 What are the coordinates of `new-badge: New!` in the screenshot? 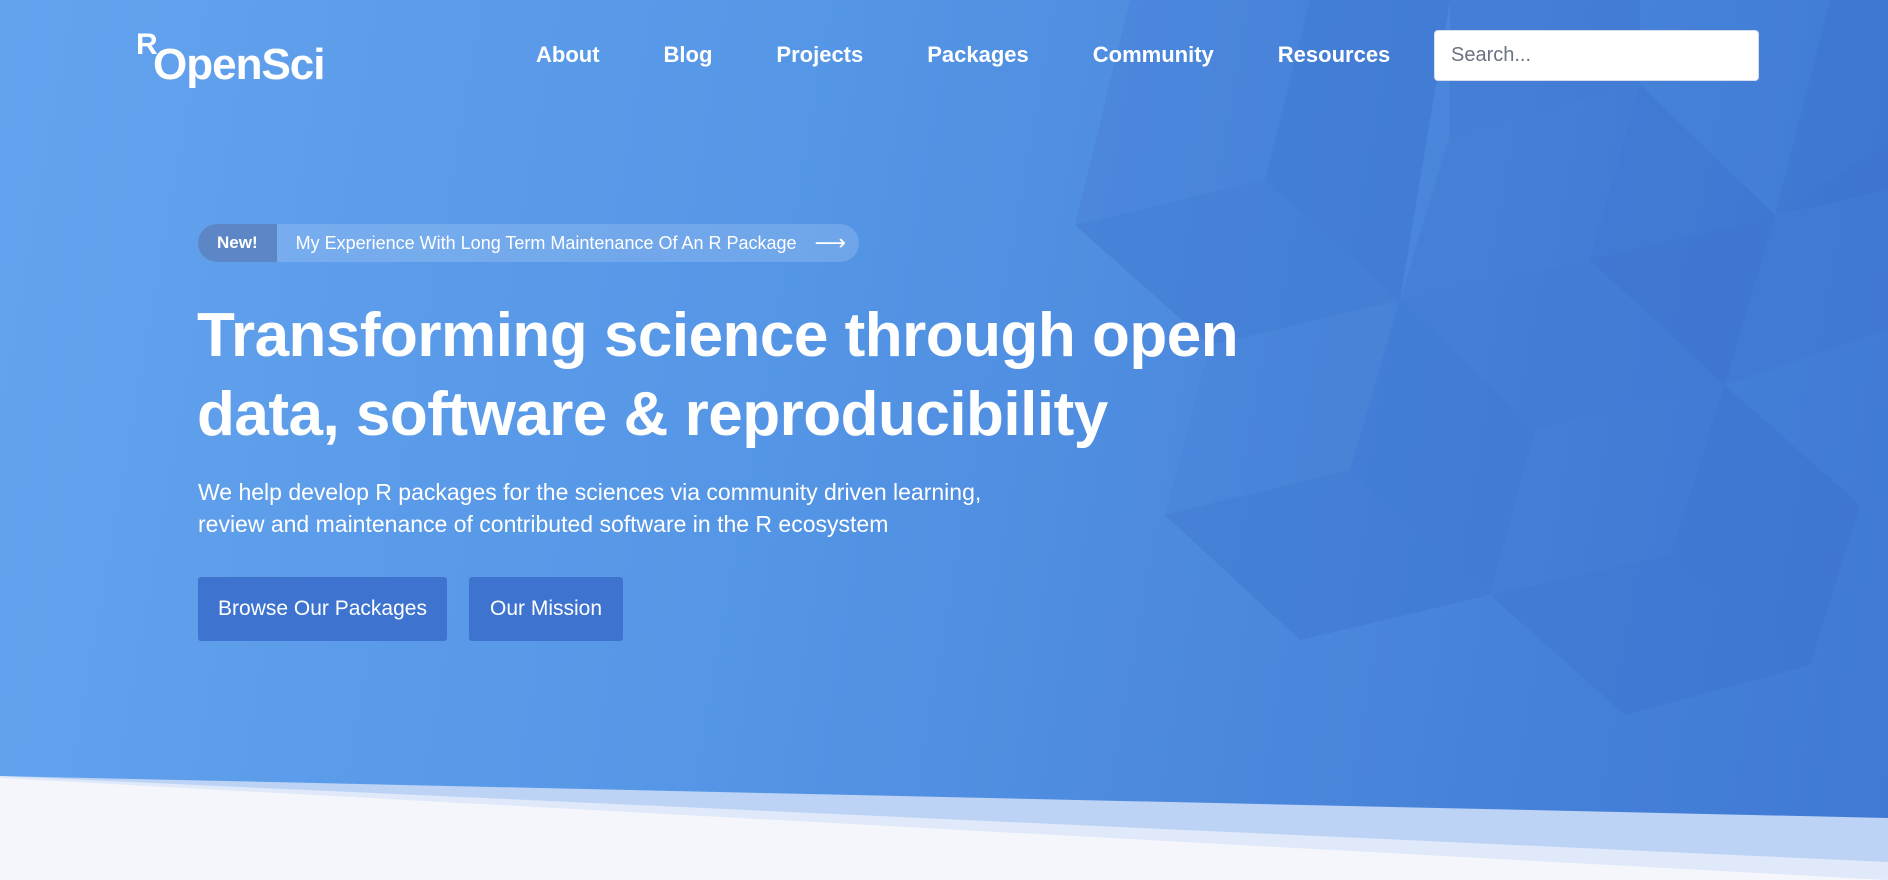 It's located at (237, 243).